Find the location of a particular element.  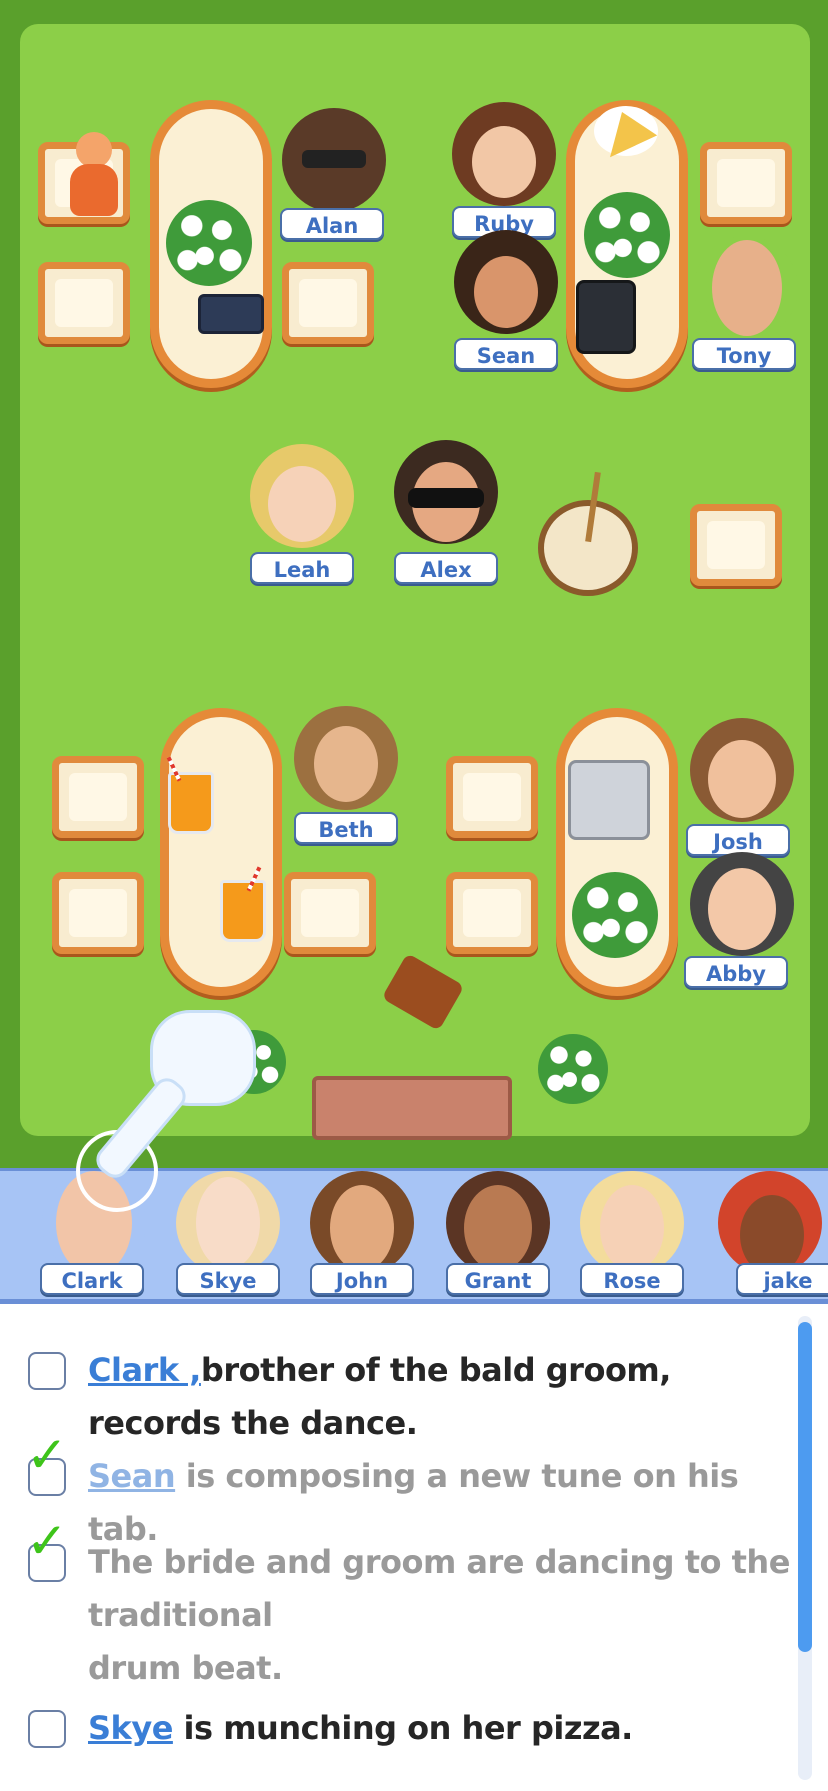

tray-nametag-clark: Clark is located at coordinates (92, 1279).